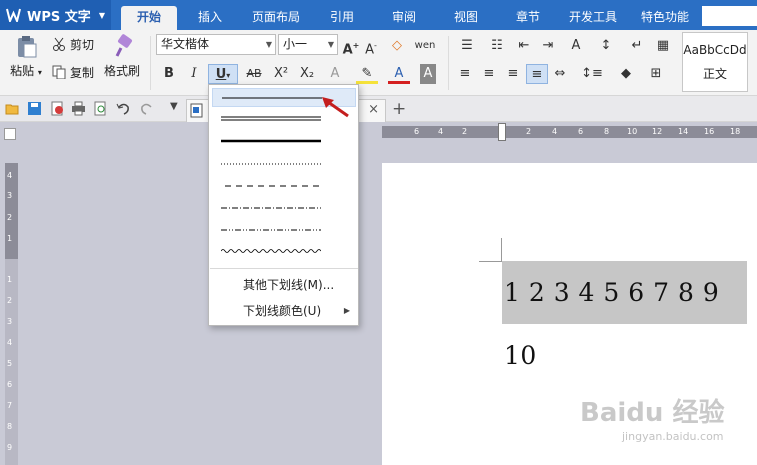 The width and height of the screenshot is (757, 465). I want to click on chevron-down-icon: ▾, so click(228, 75).